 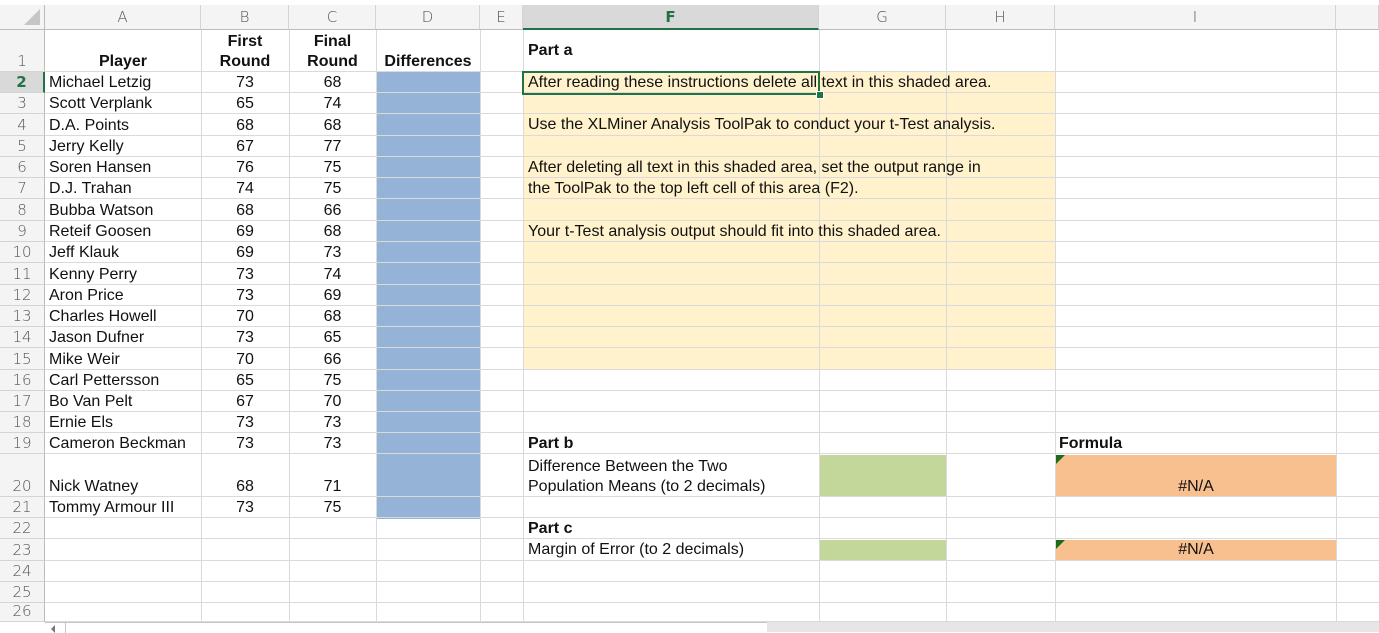 I want to click on row-header-11: 11, so click(x=22, y=274).